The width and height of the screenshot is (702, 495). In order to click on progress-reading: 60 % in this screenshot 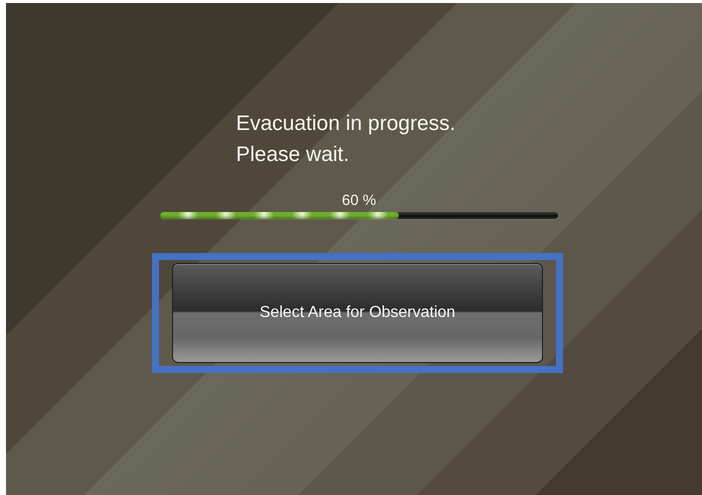, I will do `click(359, 201)`.